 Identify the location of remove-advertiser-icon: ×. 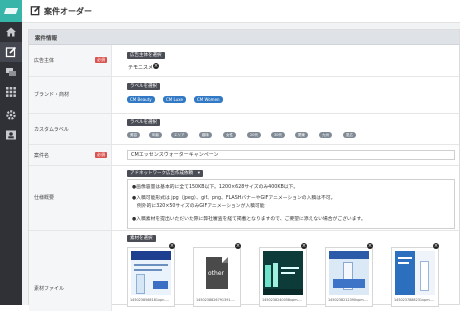
(156, 66).